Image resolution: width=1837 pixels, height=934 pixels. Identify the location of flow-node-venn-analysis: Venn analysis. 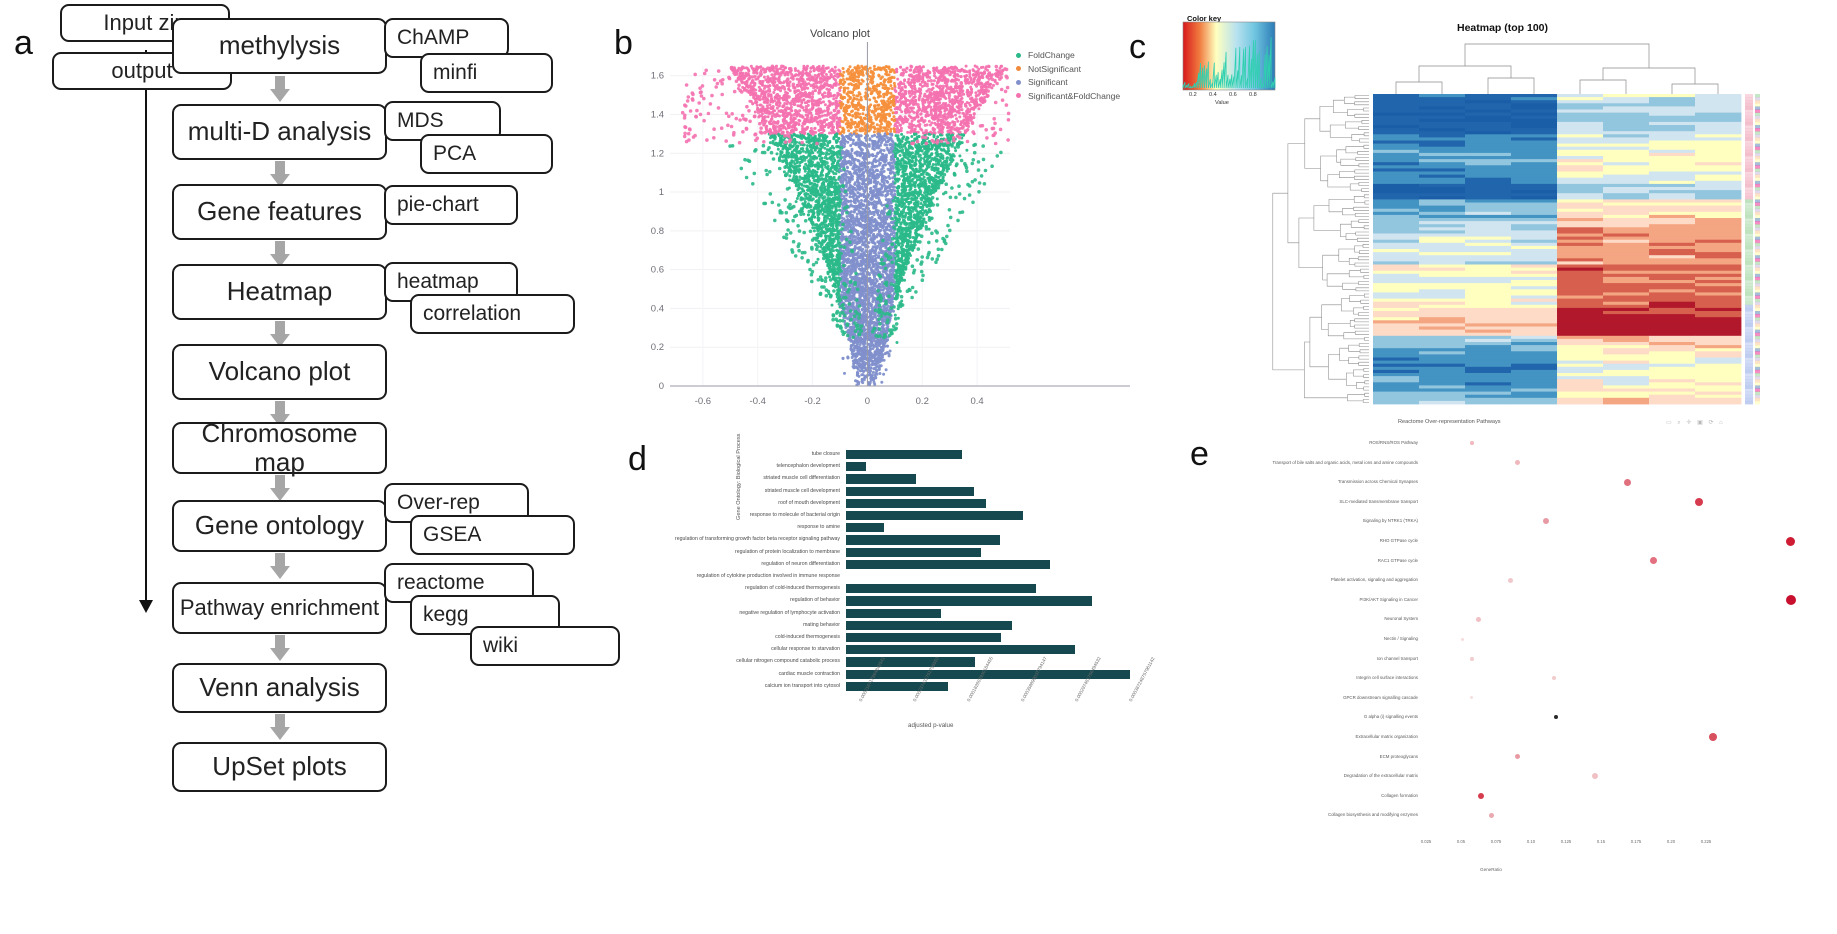
(279, 688).